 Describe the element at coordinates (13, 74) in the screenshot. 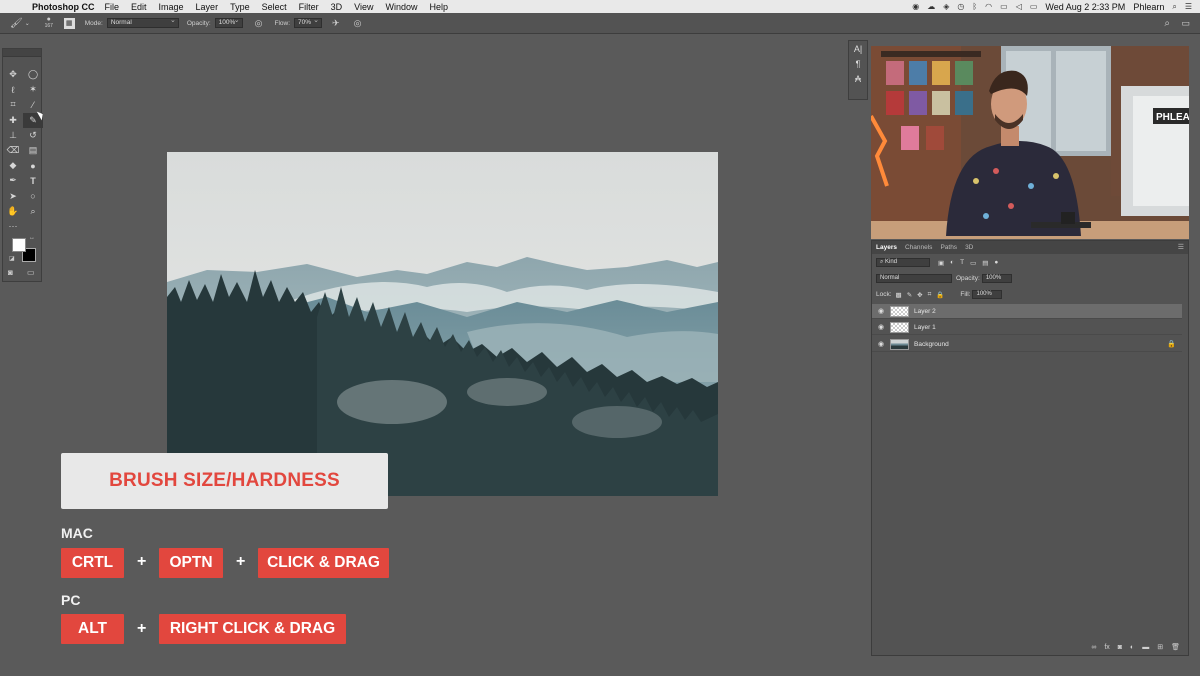

I see `move-tool-icon: ✥` at that location.